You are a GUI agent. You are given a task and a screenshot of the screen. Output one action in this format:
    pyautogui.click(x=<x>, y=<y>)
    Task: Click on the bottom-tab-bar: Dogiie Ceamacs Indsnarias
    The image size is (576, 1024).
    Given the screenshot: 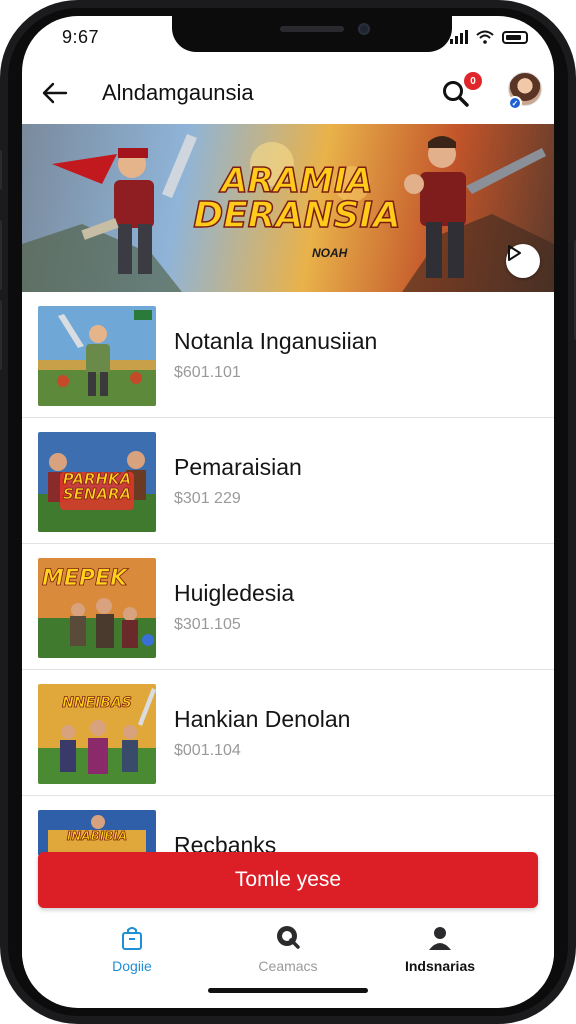 What is the action you would take?
    pyautogui.click(x=288, y=951)
    